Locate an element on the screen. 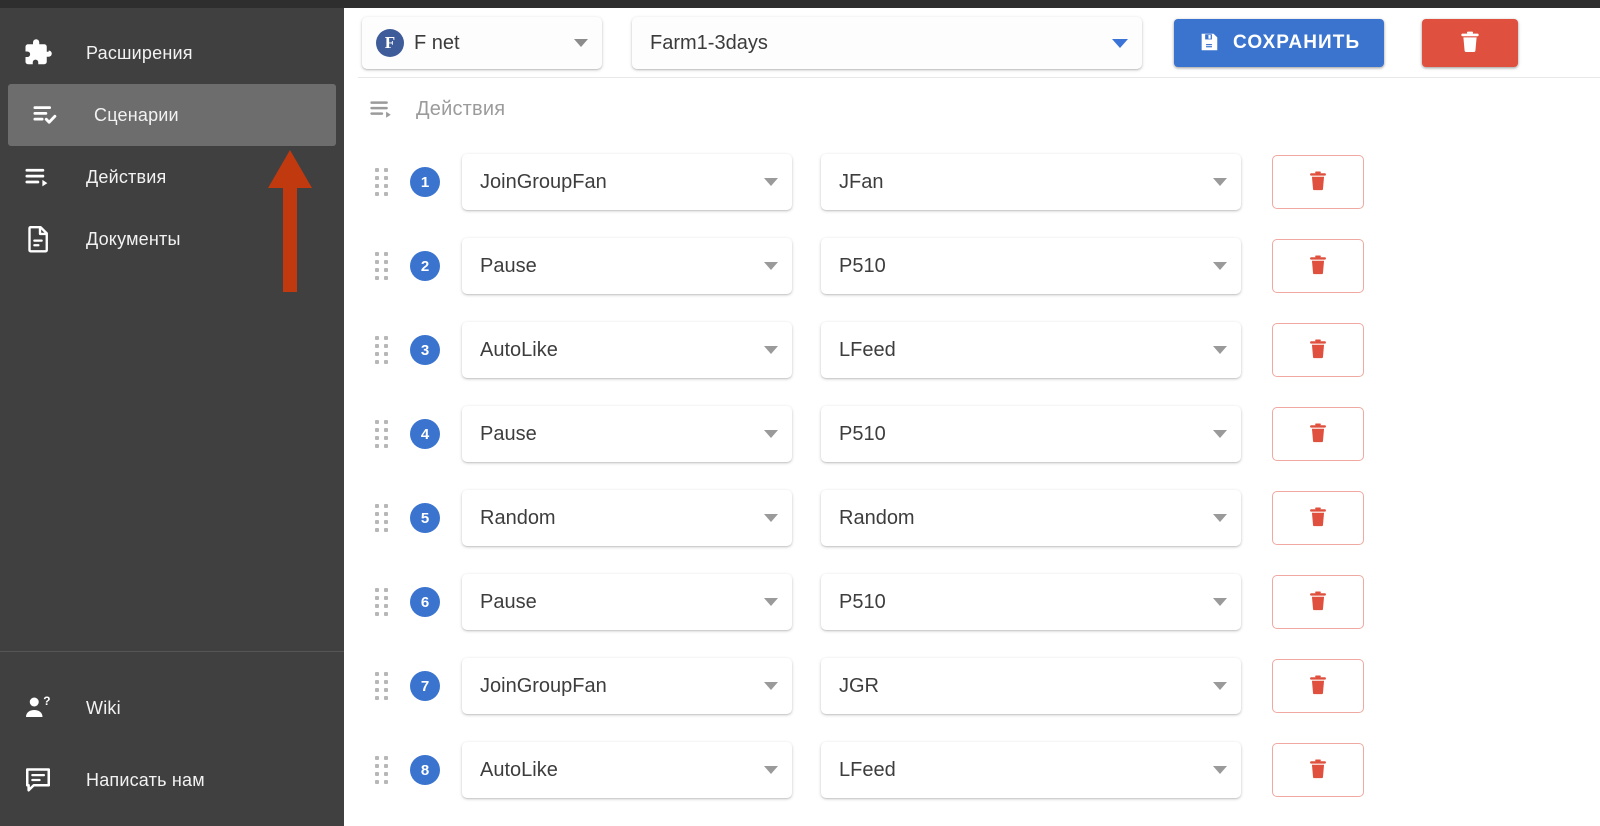 Image resolution: width=1600 pixels, height=826 pixels. sidebar-item-contact-us: Написать нам is located at coordinates (172, 780).